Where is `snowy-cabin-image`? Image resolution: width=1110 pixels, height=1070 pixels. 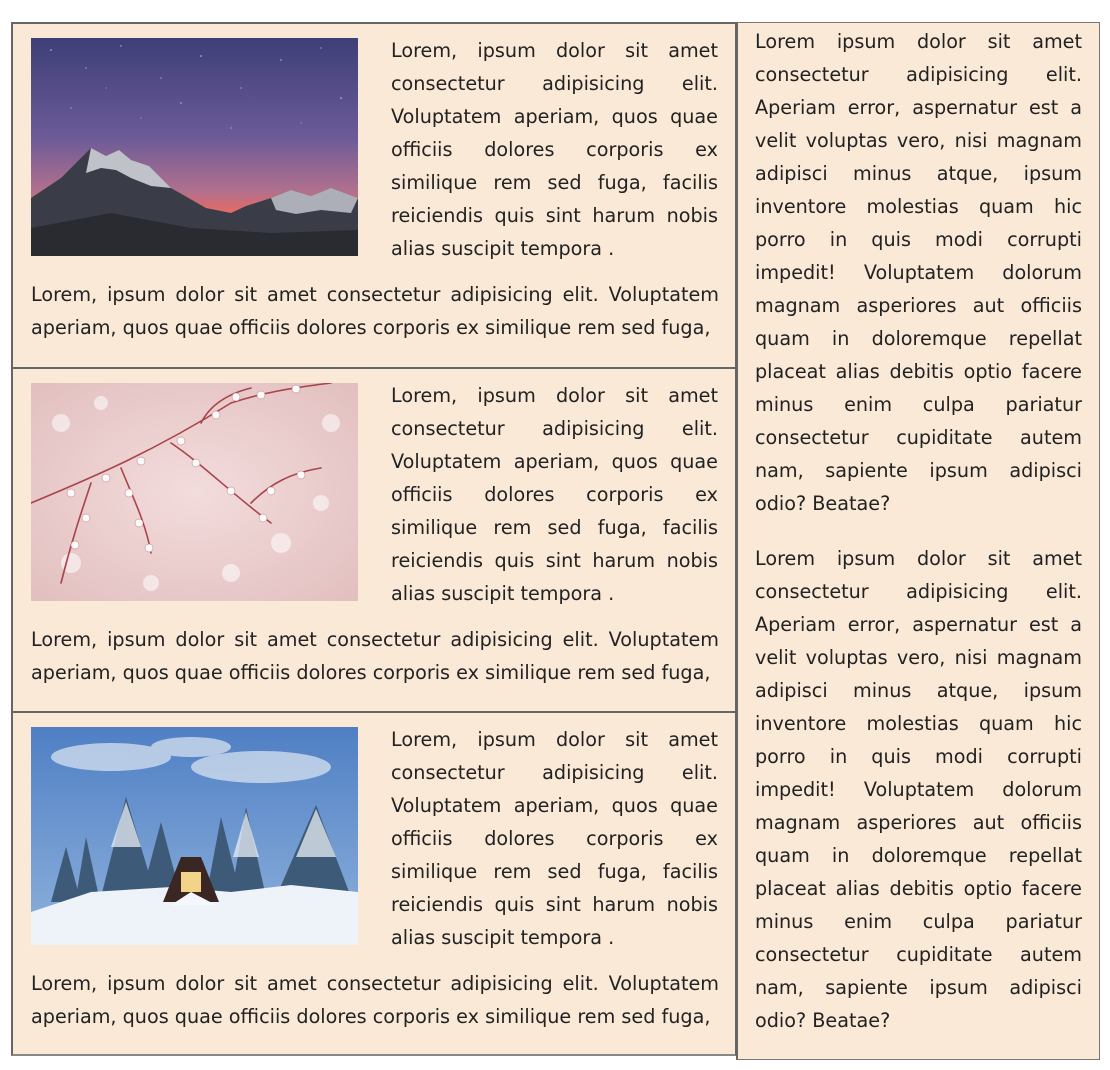 snowy-cabin-image is located at coordinates (194, 836).